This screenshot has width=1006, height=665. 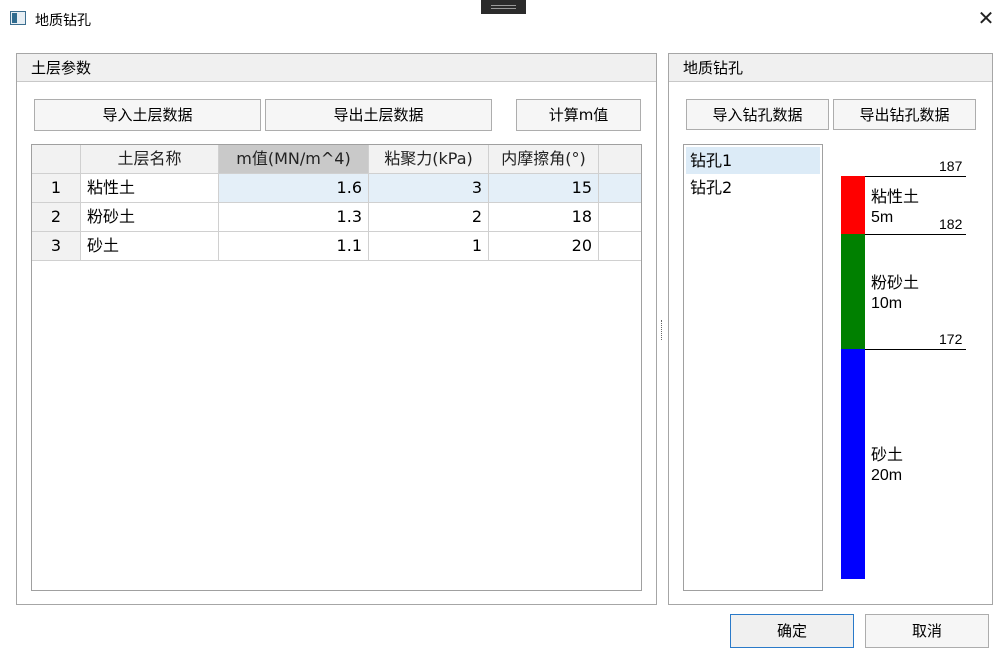 I want to click on cell-m: 1.1, so click(x=294, y=246).